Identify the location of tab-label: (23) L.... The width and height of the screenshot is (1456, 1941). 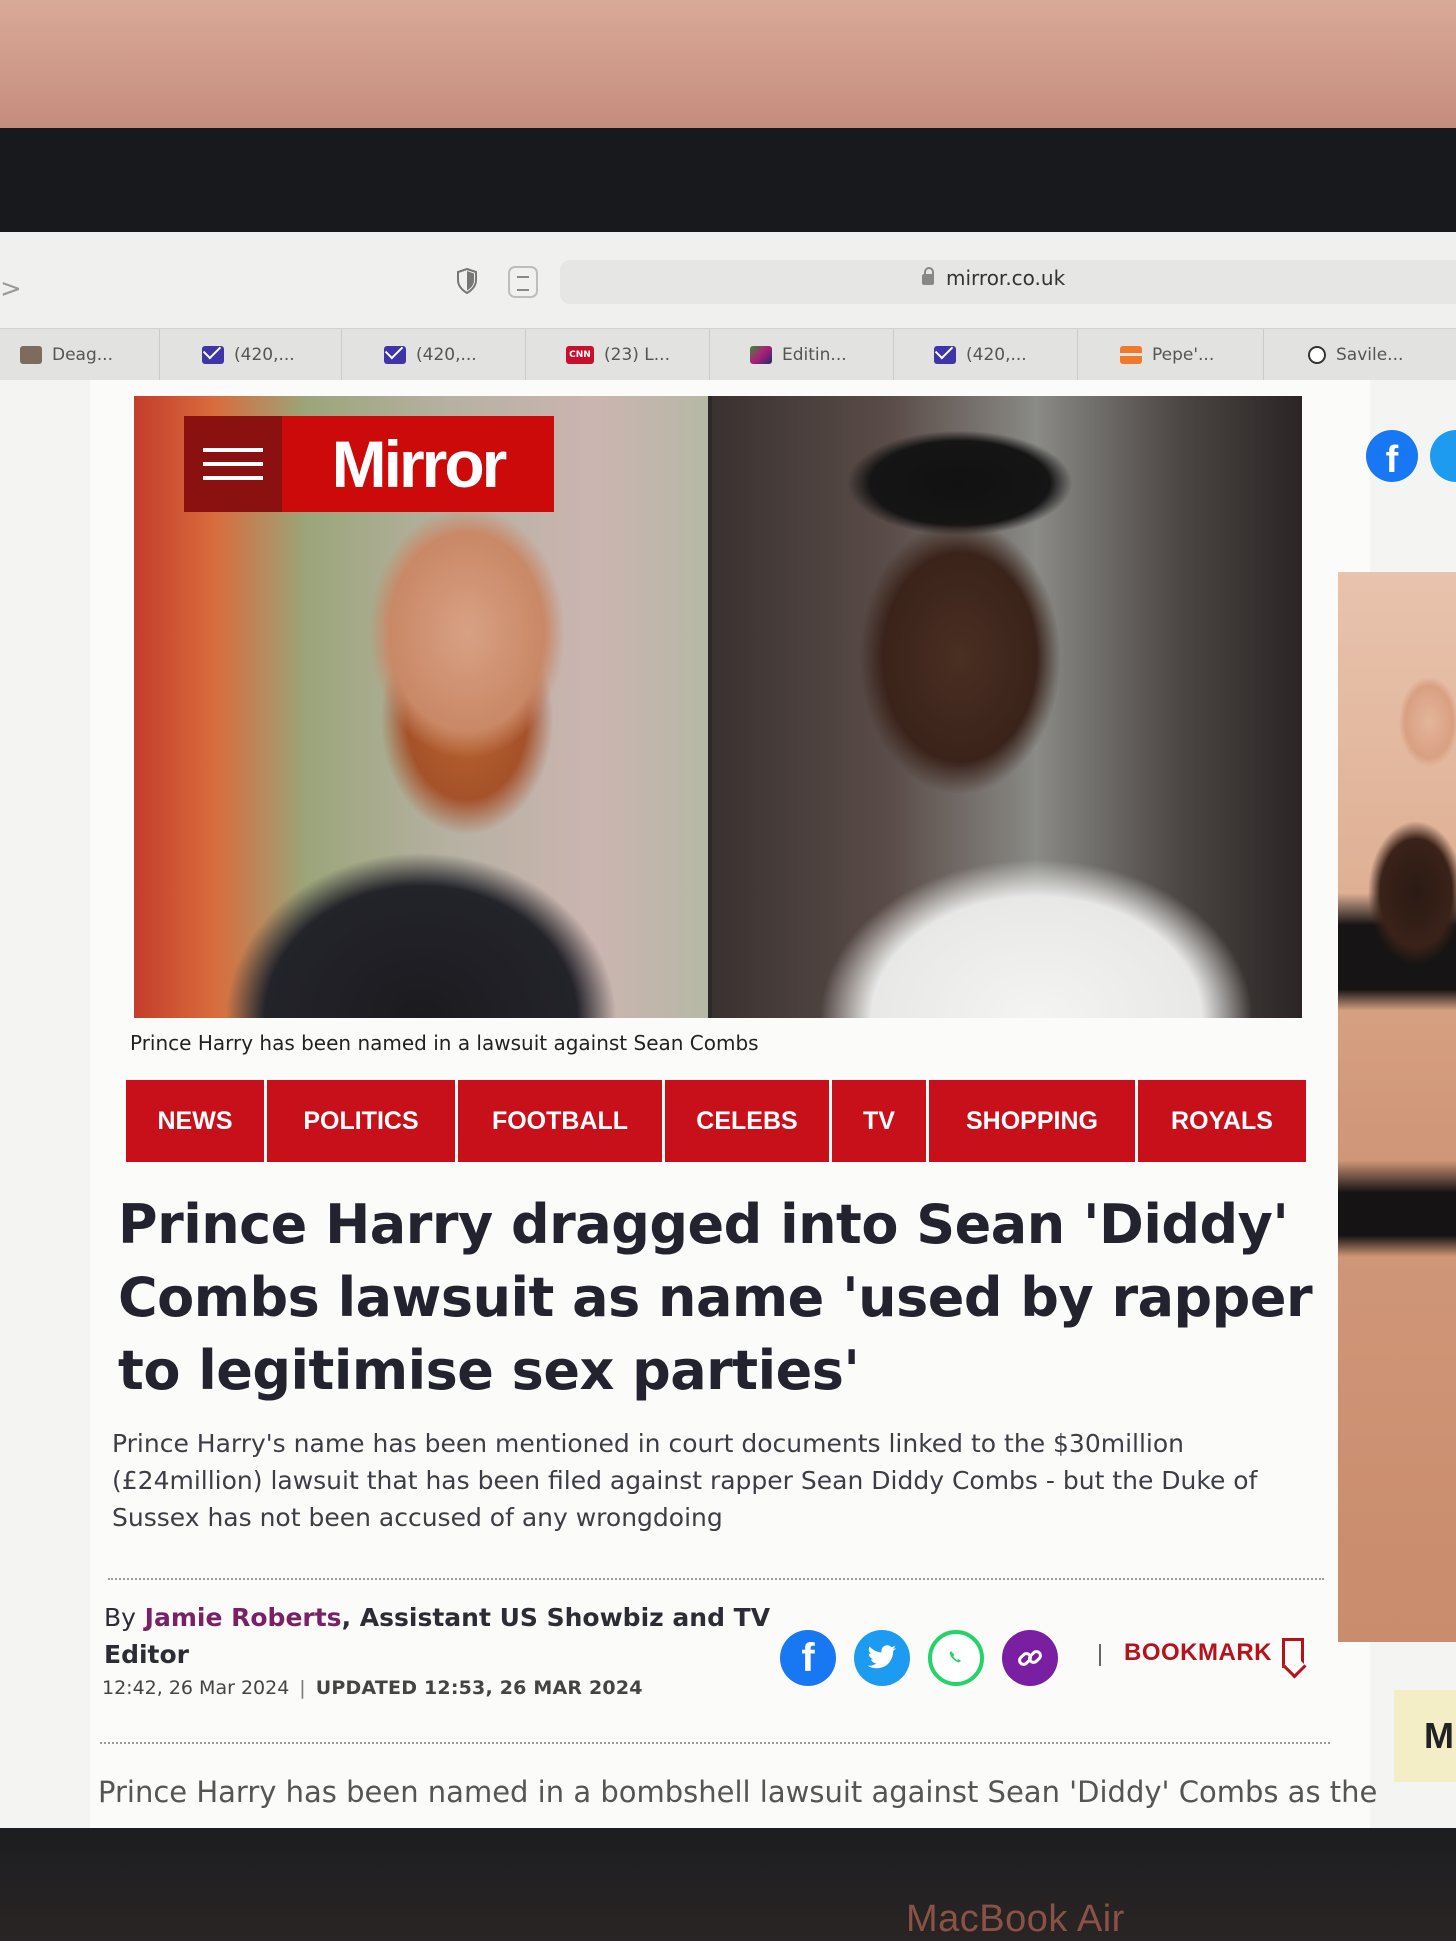
(637, 355).